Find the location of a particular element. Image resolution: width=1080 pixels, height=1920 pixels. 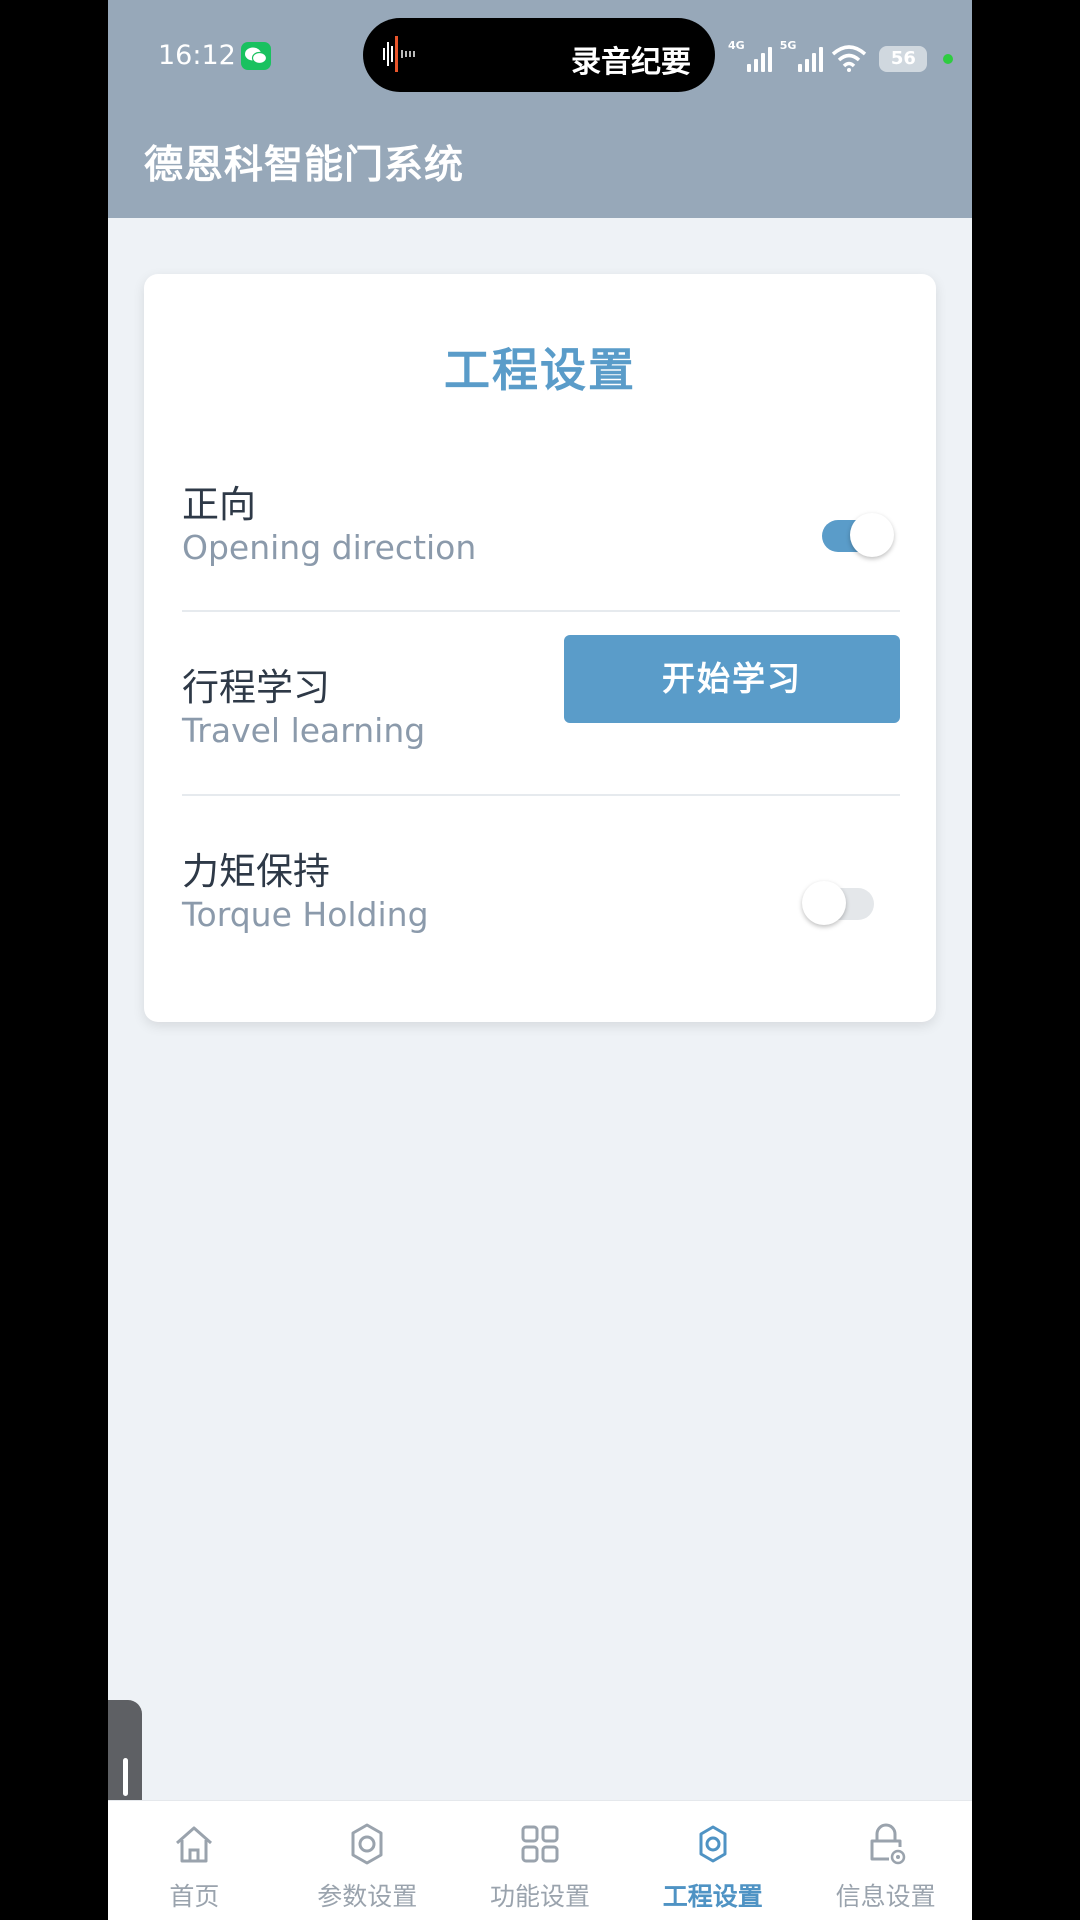

dynamic-island: 录音纪要 is located at coordinates (539, 55).